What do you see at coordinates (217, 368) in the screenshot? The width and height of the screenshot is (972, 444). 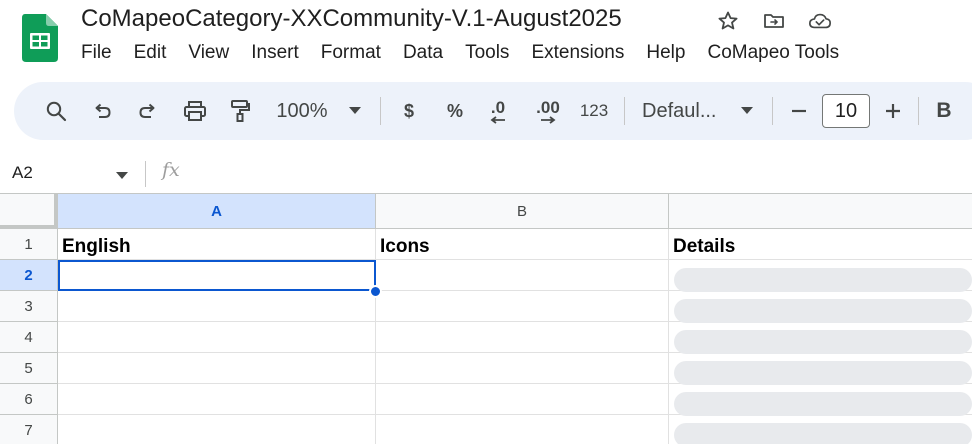 I see `cell-a5` at bounding box center [217, 368].